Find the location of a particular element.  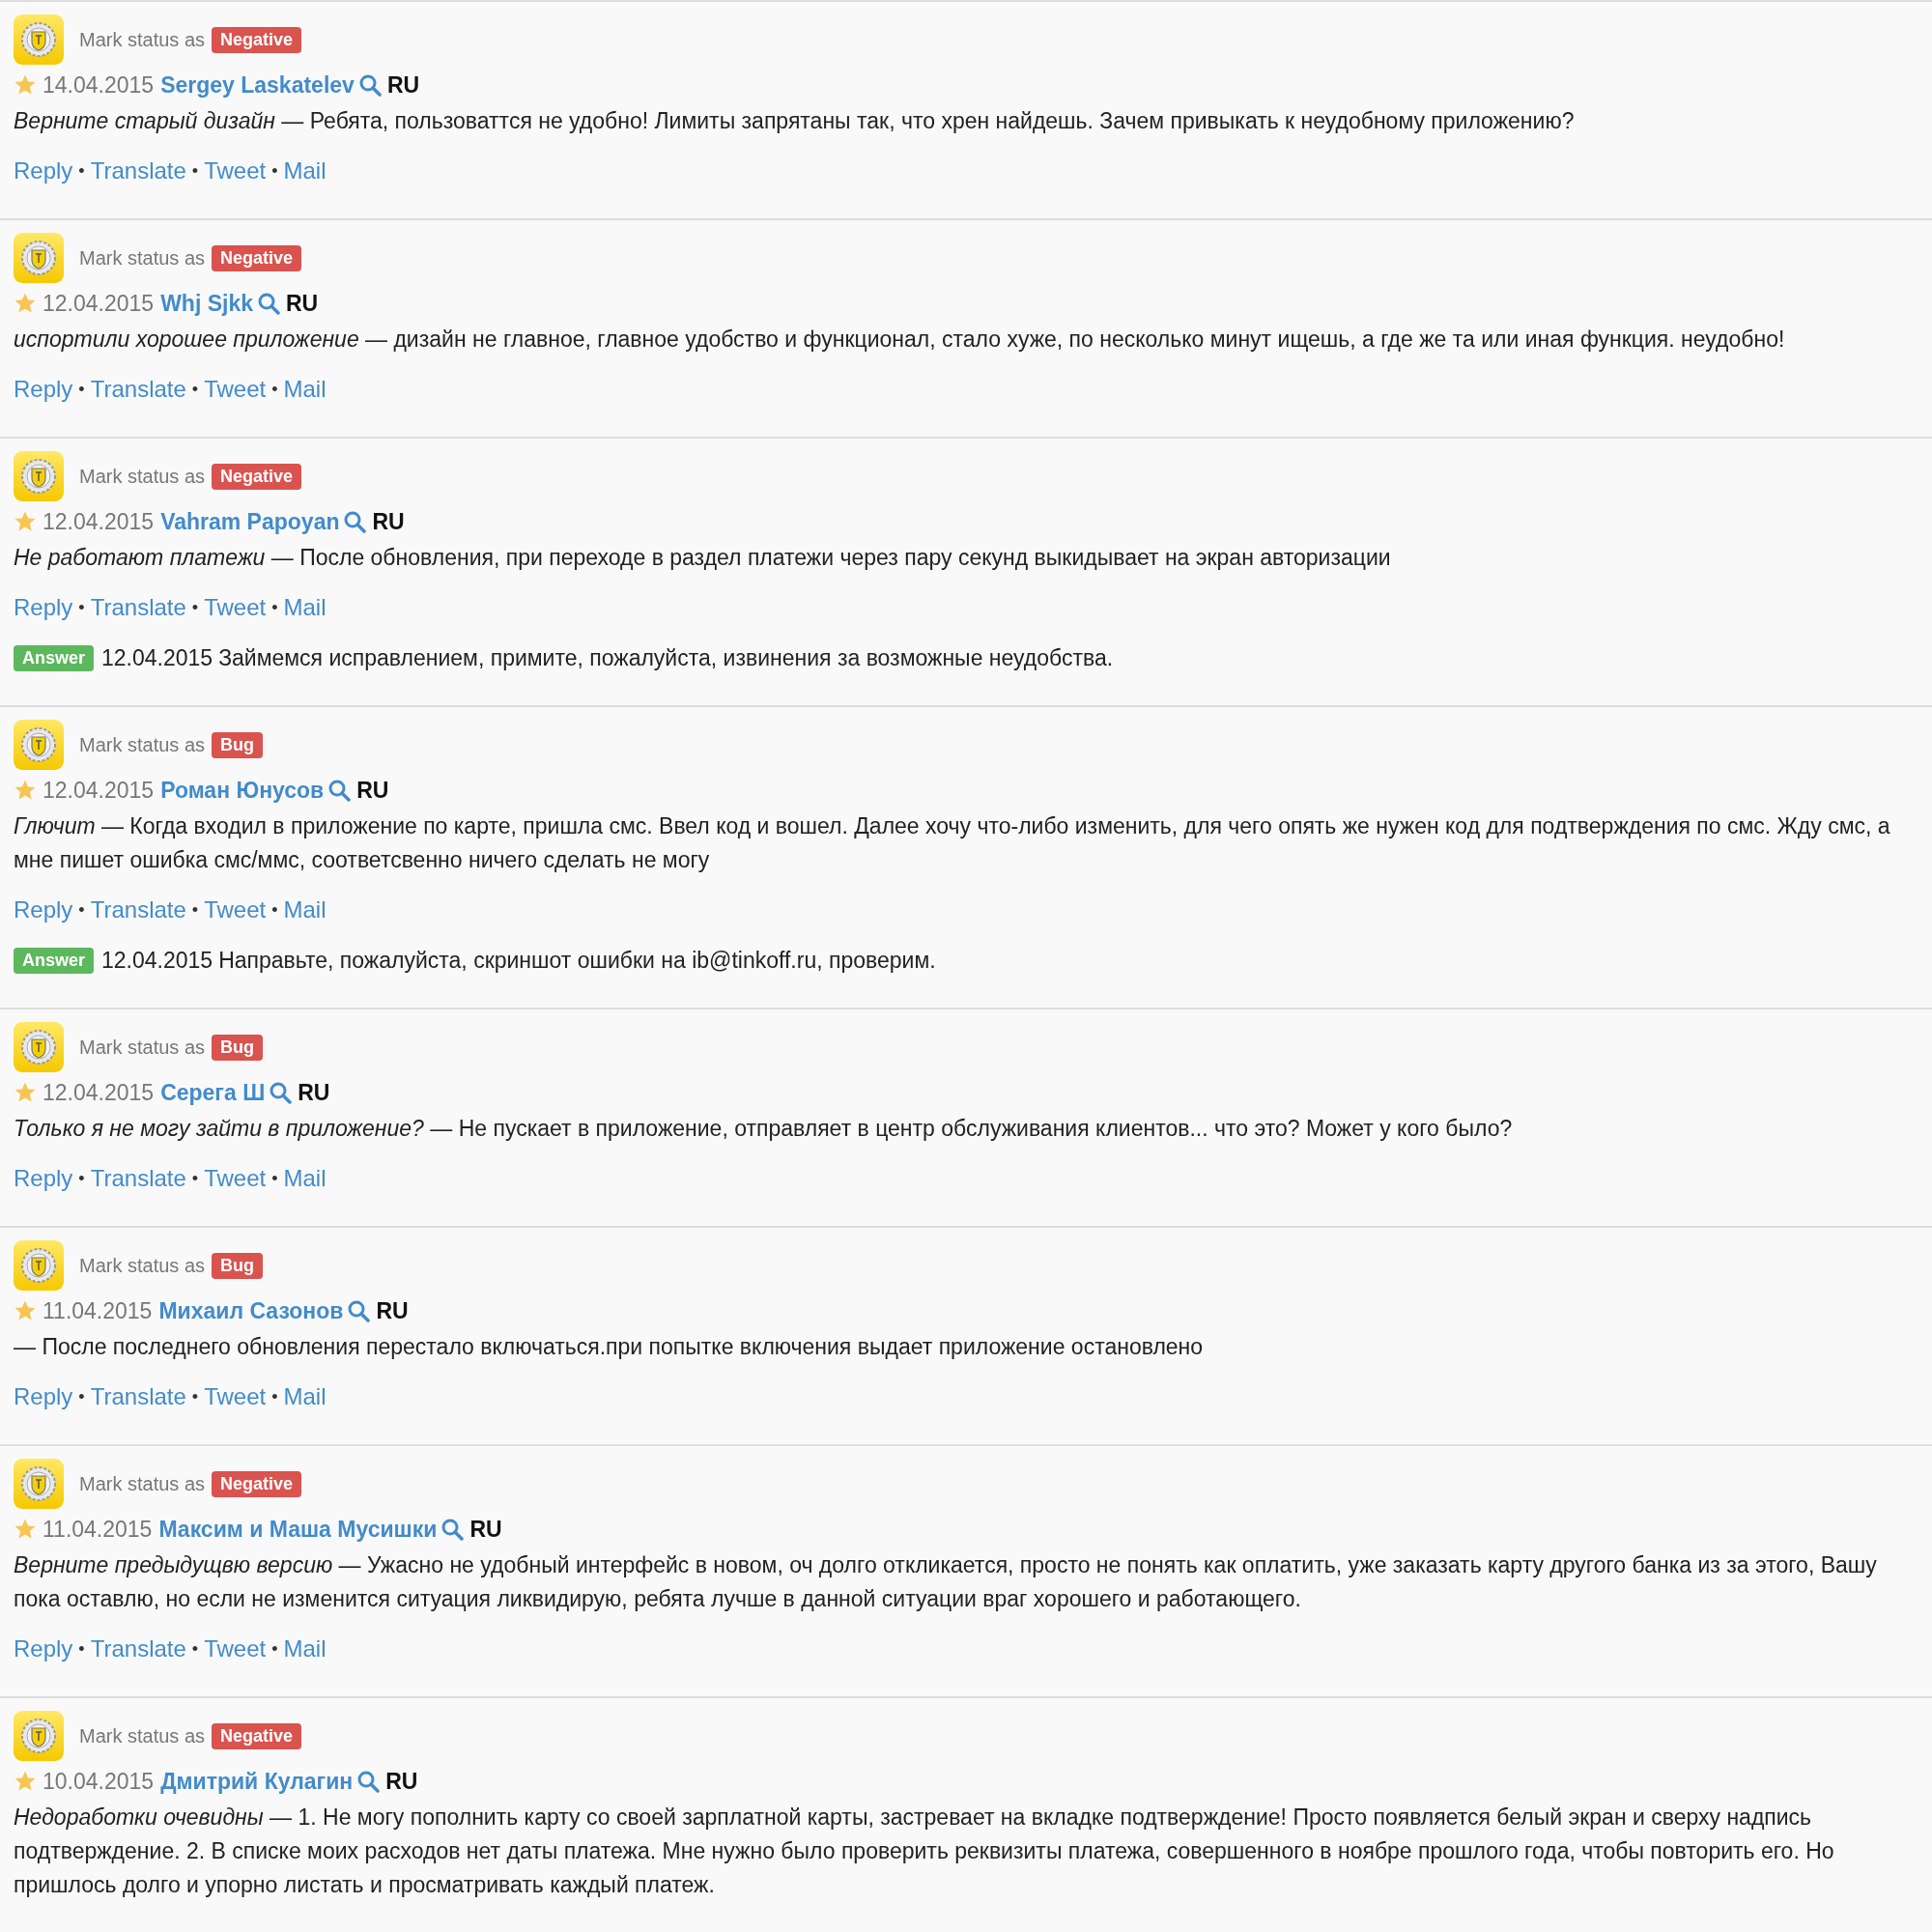

author-link: Михаил Сазонов is located at coordinates (251, 1310).